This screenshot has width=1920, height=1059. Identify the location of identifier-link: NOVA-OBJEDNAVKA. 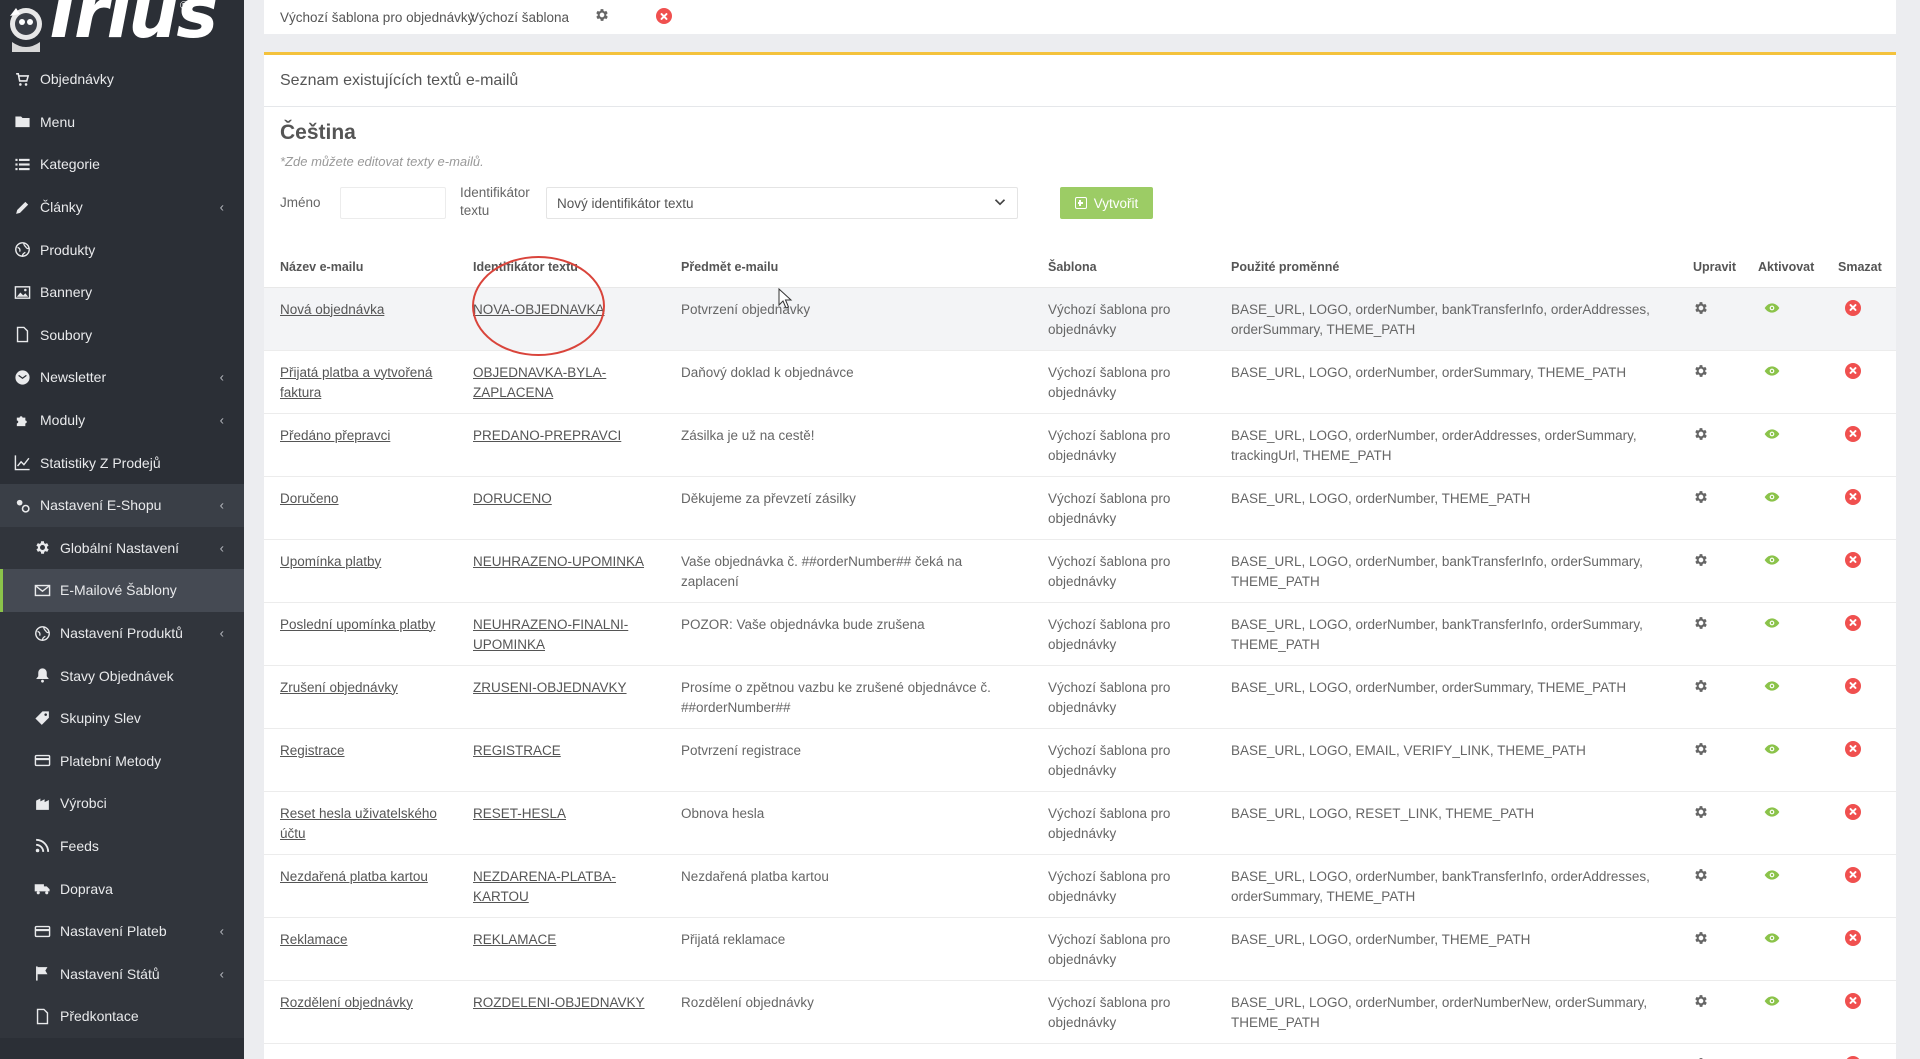
(539, 309).